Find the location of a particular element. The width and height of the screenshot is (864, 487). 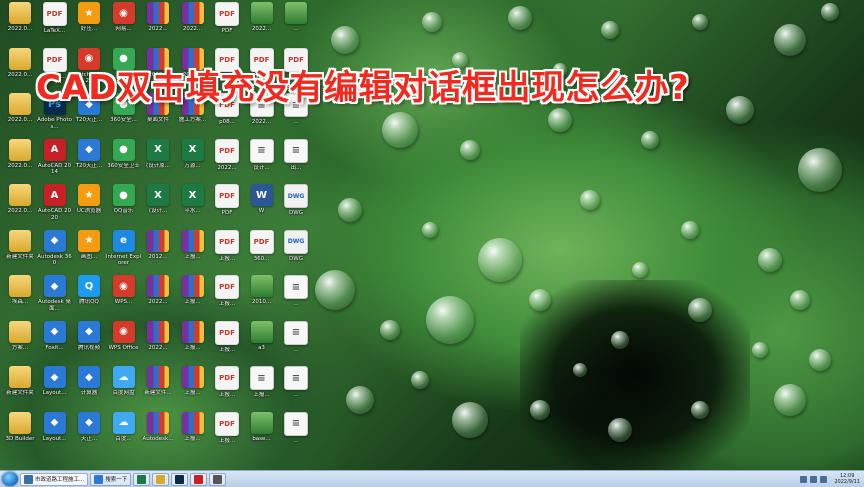

desktop-icon: ● QQ音乐 is located at coordinates (124, 206).